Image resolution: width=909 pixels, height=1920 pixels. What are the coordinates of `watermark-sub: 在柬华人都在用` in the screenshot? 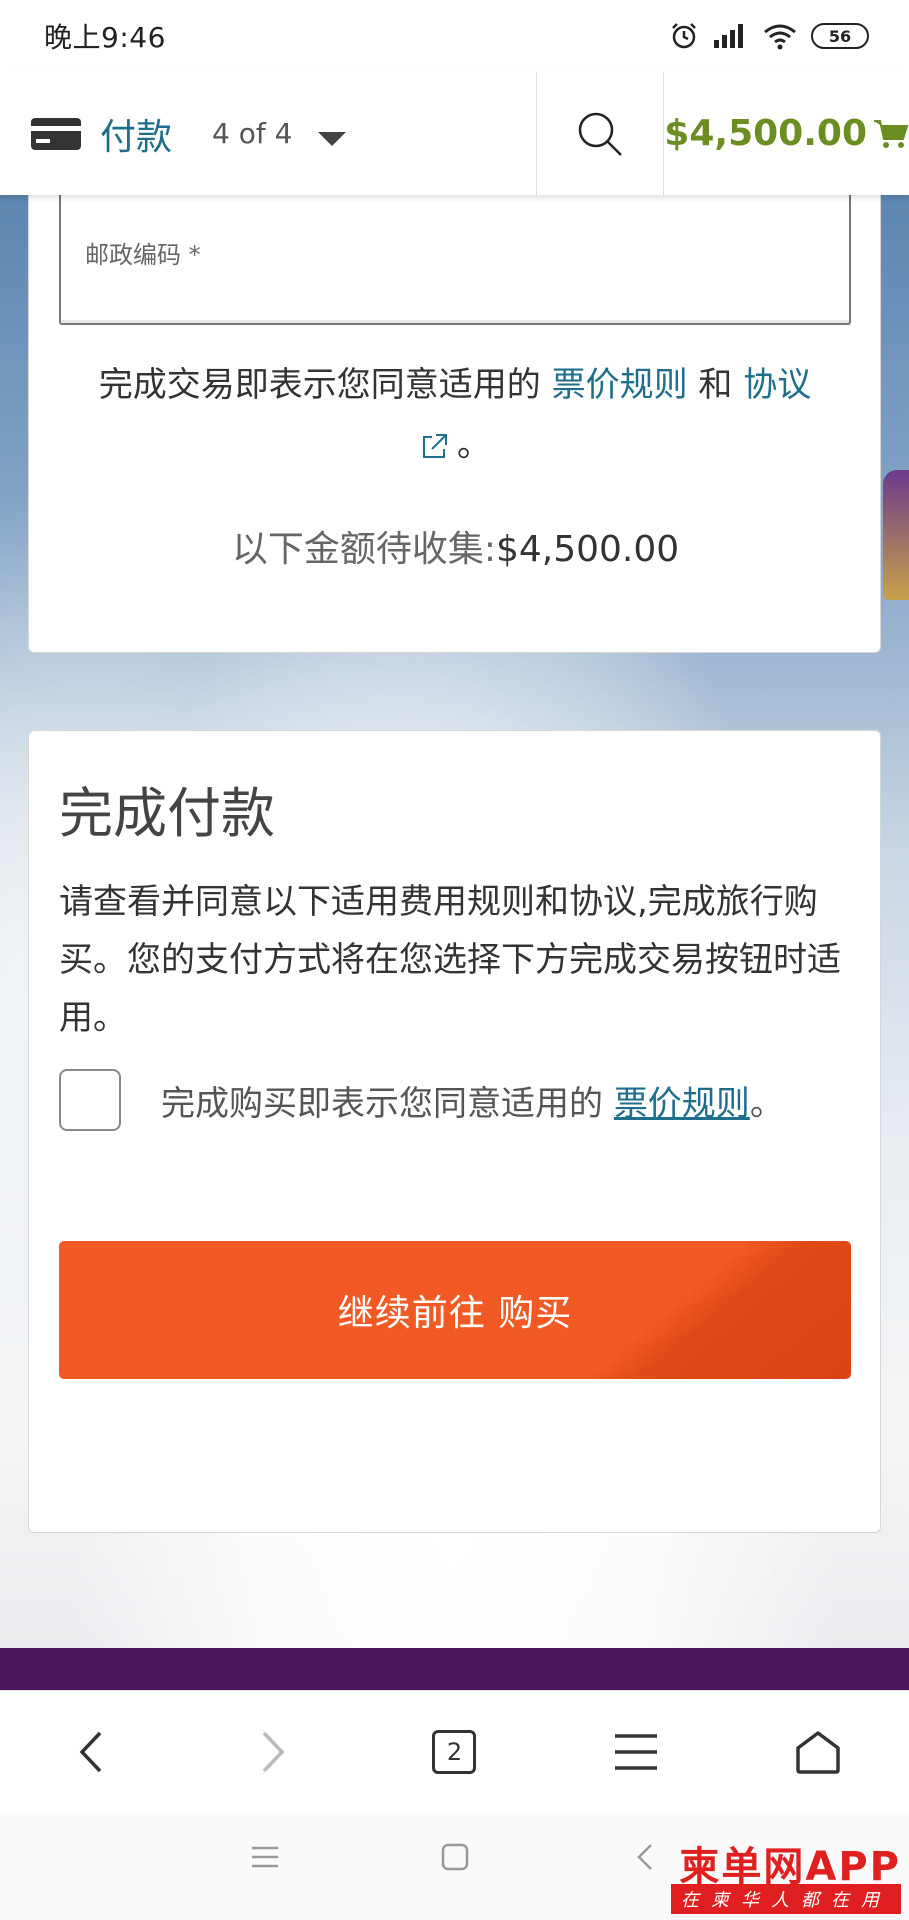 It's located at (786, 1899).